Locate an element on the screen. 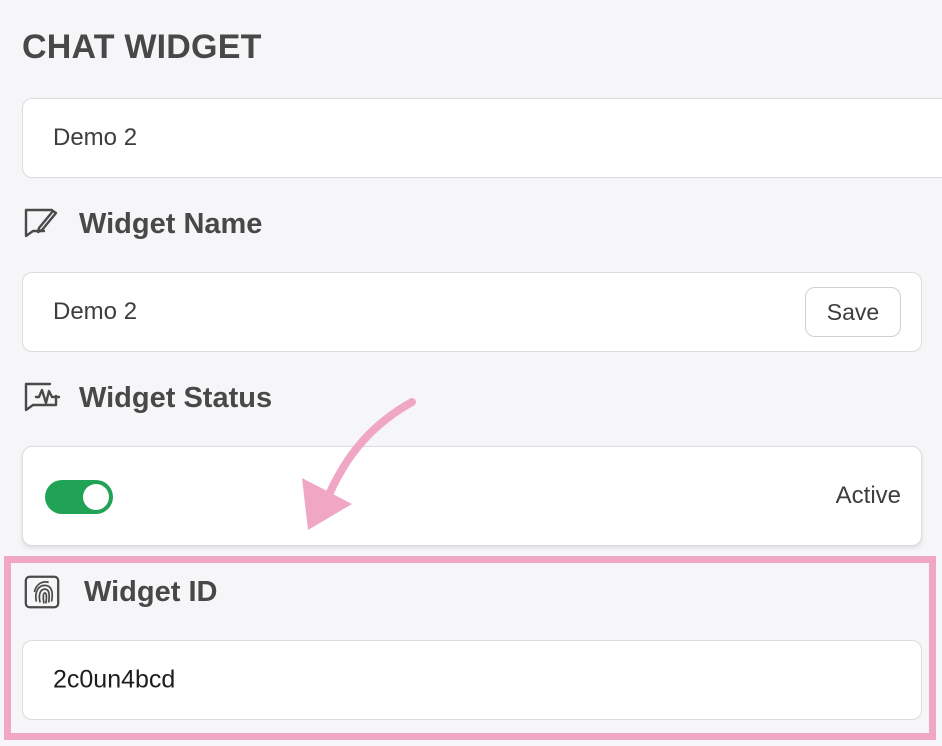 This screenshot has height=746, width=942. page-title: CHAT WIDGET is located at coordinates (142, 47).